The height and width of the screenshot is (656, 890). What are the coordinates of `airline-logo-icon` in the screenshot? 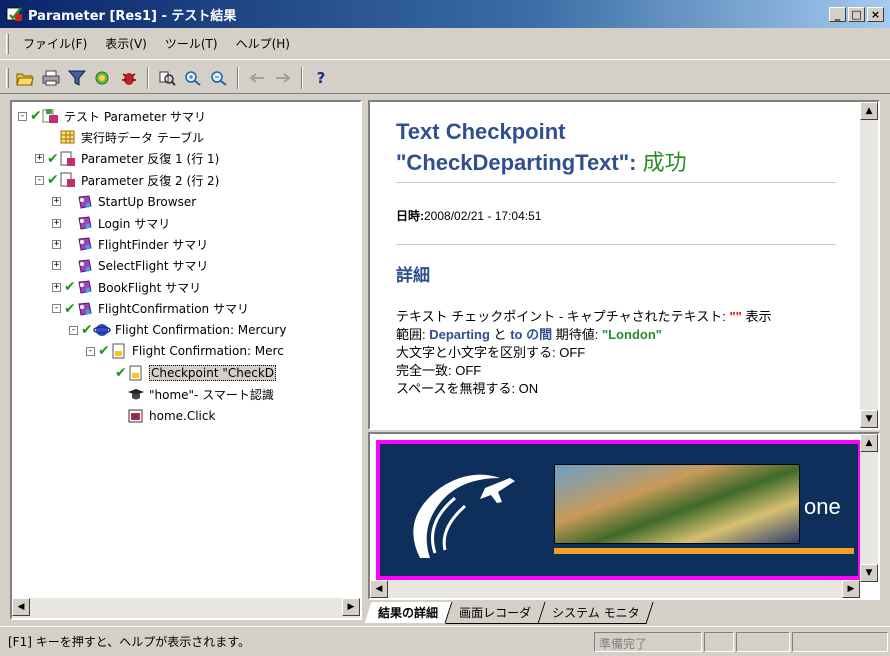 It's located at (464, 516).